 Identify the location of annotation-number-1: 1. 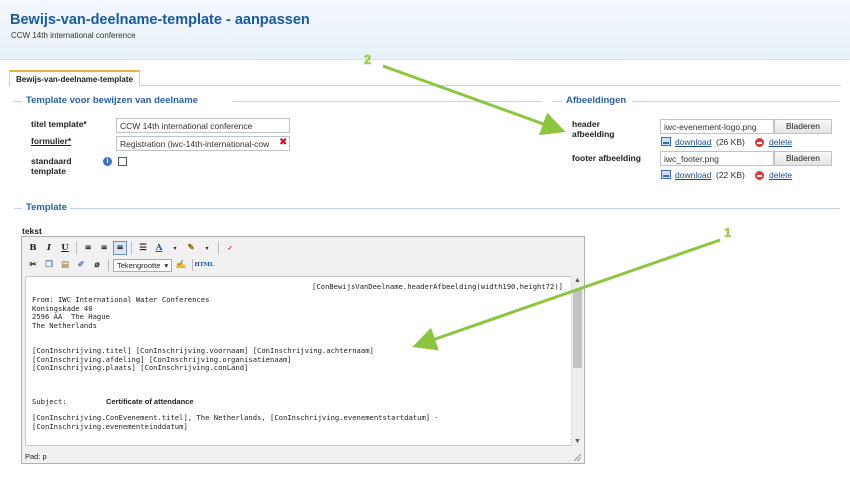
(728, 232).